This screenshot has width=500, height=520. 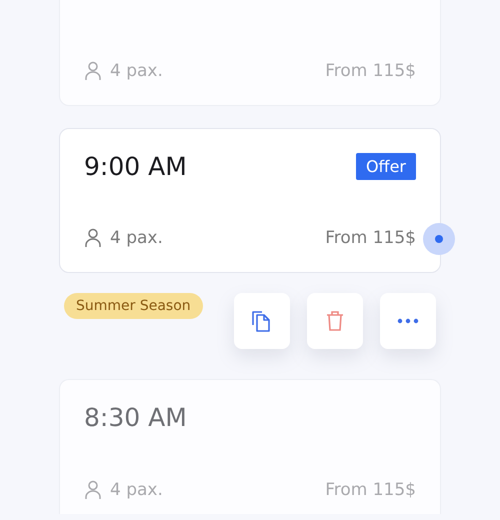 What do you see at coordinates (262, 321) in the screenshot?
I see `copy-button` at bounding box center [262, 321].